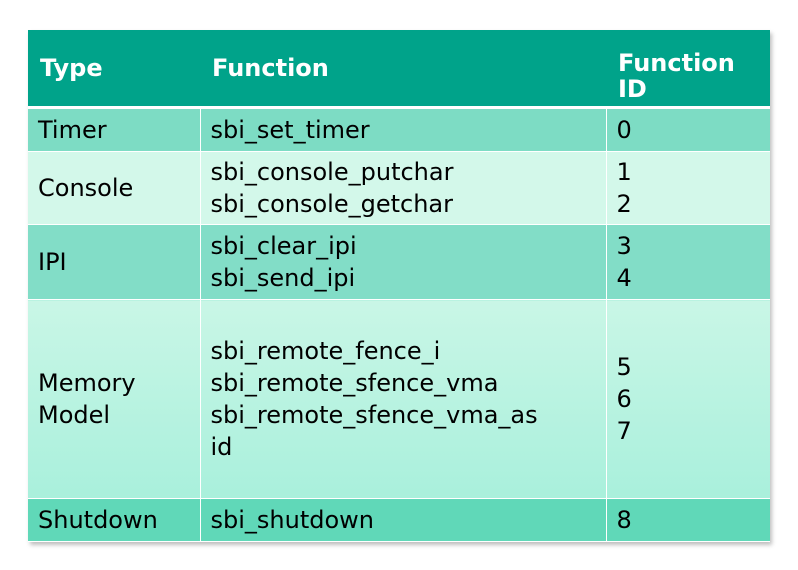 The height and width of the screenshot is (570, 798). I want to click on function-name: sbi_shutdown, so click(292, 520).